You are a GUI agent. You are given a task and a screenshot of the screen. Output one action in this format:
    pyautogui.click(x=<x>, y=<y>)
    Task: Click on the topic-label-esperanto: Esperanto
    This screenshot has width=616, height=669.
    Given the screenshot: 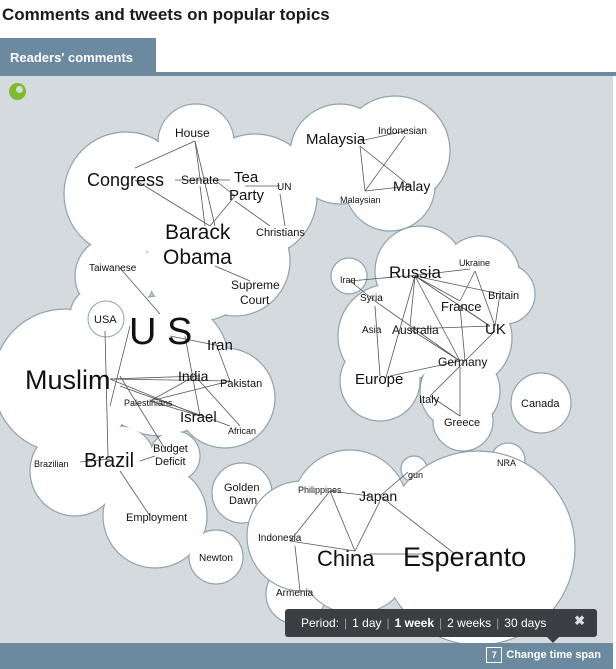 What is the action you would take?
    pyautogui.click(x=464, y=557)
    